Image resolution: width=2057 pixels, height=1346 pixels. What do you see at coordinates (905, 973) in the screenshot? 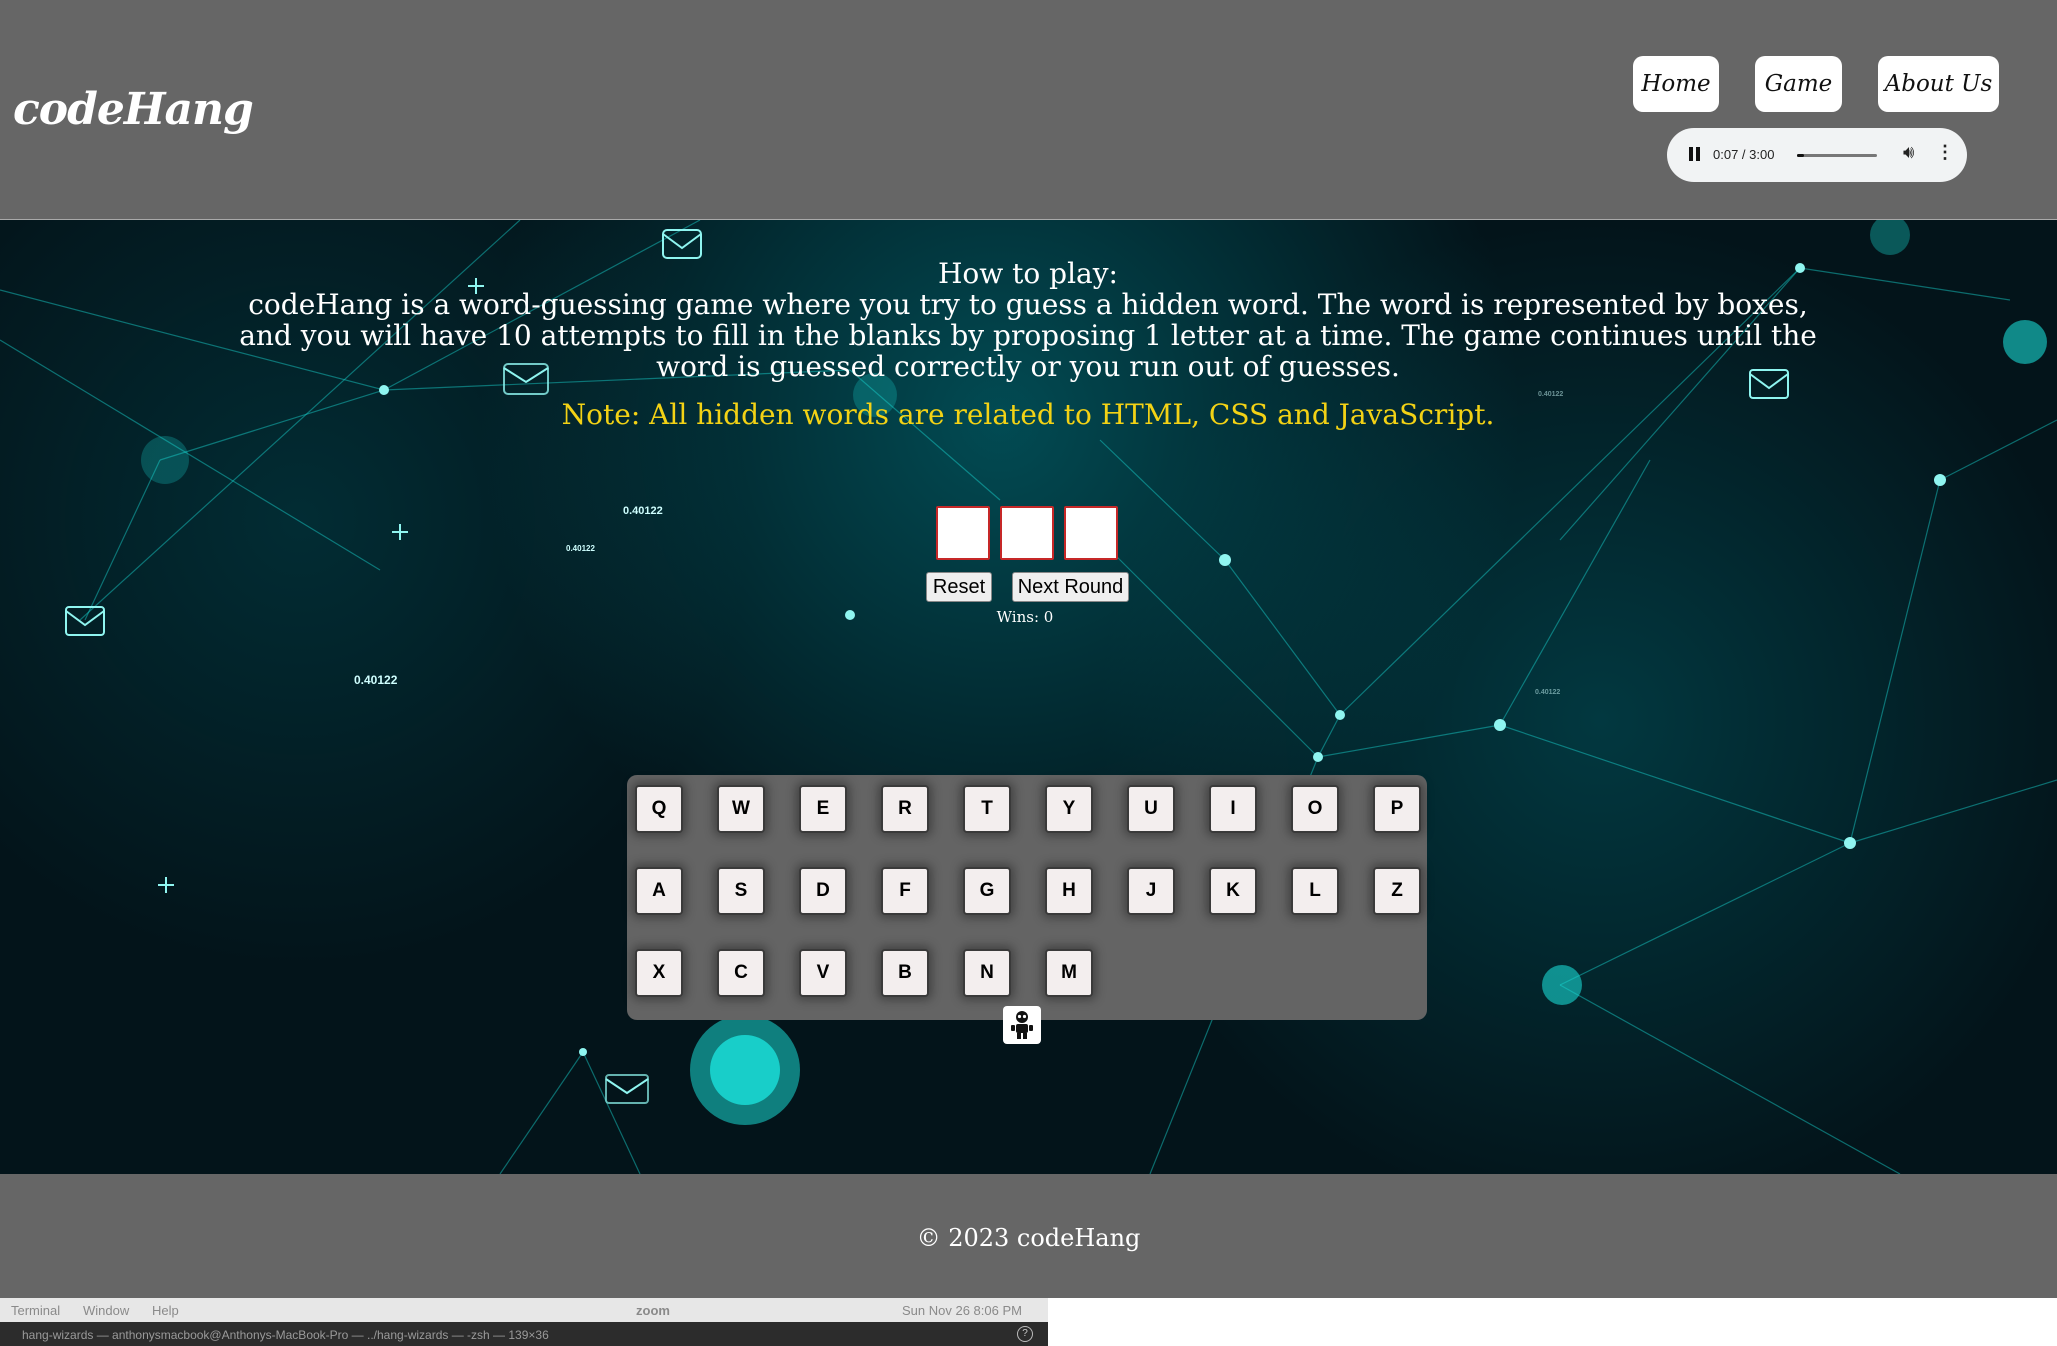
I see `key-b: B` at bounding box center [905, 973].